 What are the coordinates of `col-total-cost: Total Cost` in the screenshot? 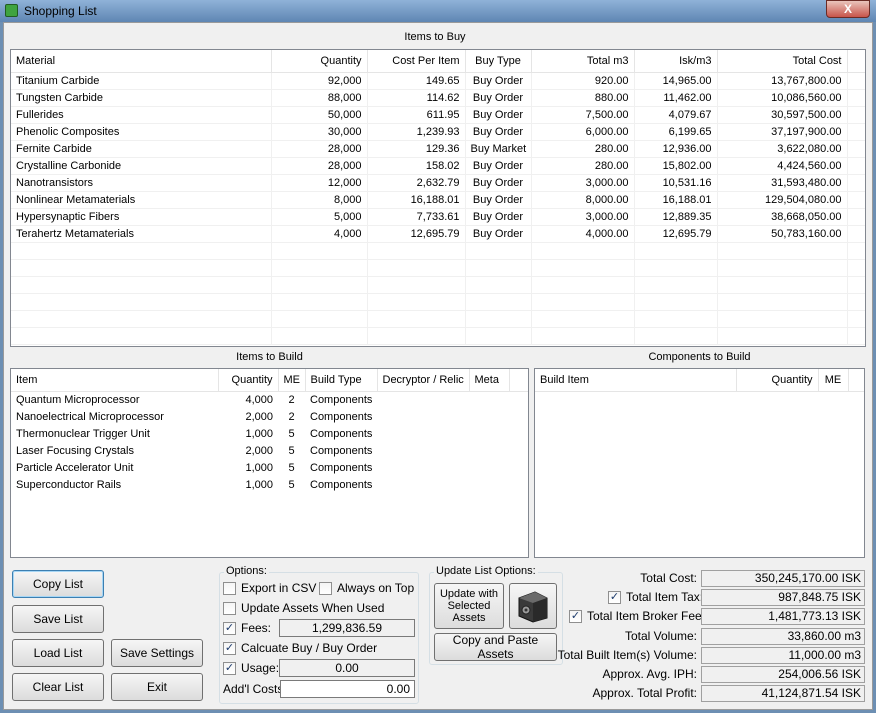 It's located at (782, 61).